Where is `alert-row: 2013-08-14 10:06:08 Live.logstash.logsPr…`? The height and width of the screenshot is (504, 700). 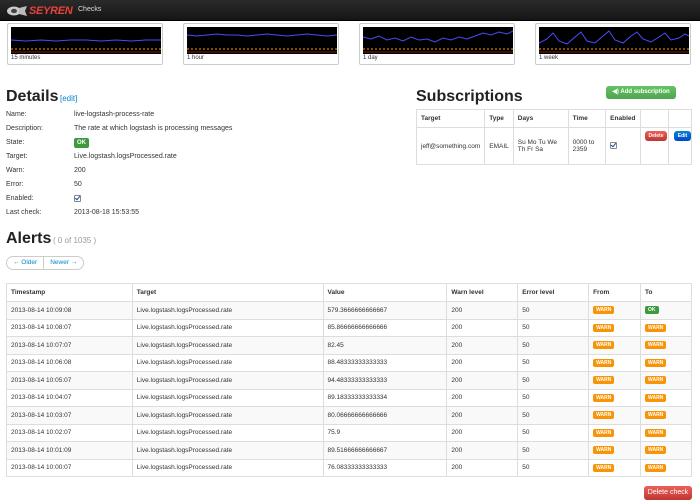
alert-row: 2013-08-14 10:06:08 Live.logstash.logsPr… is located at coordinates (349, 362).